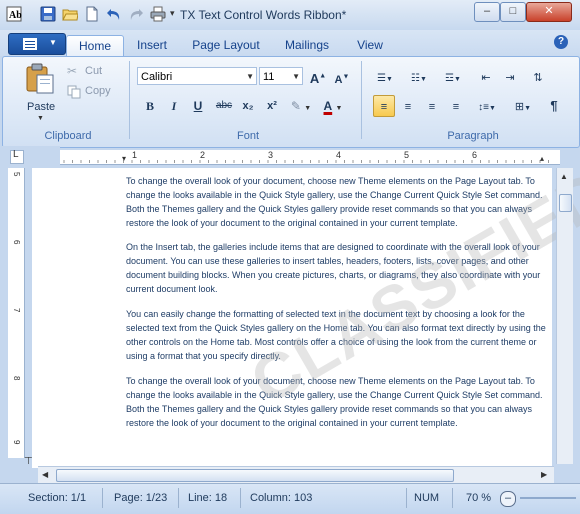  What do you see at coordinates (419, 77) in the screenshot?
I see `numbering-button: ☷▼` at bounding box center [419, 77].